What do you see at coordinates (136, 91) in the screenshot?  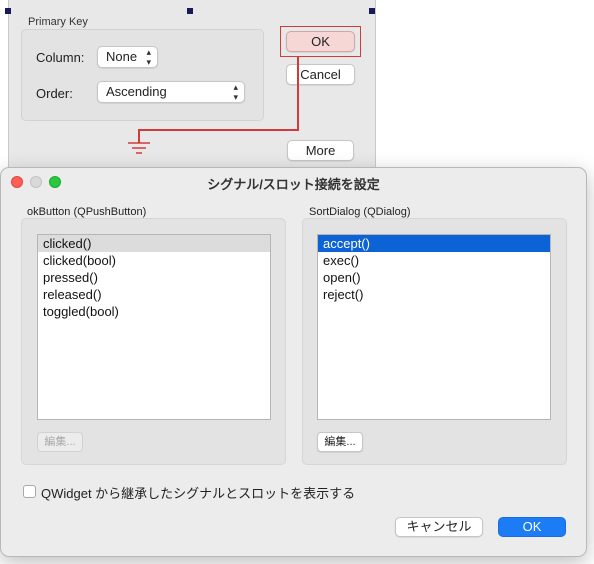 I see `order-combo-value: Ascending` at bounding box center [136, 91].